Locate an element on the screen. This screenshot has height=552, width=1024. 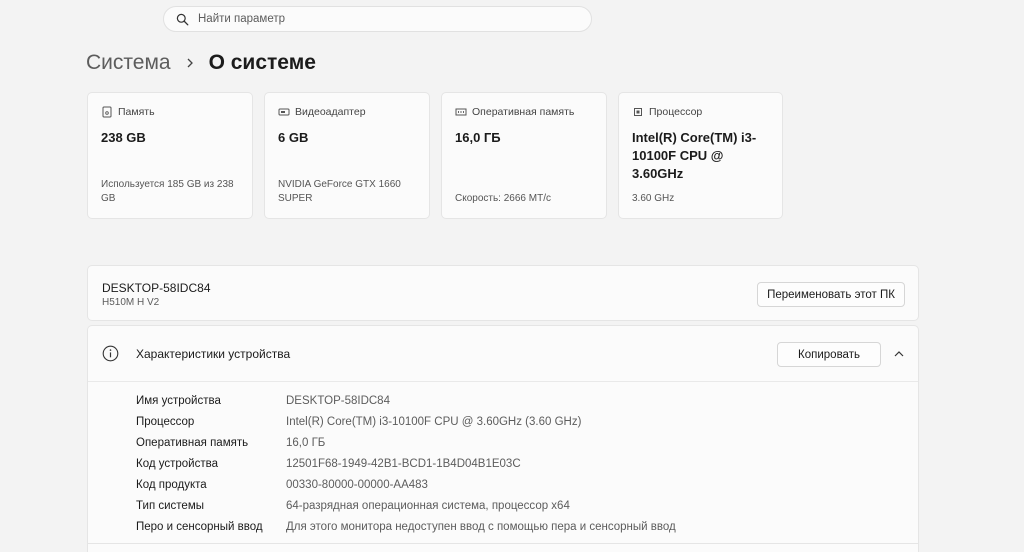
chevron-right-icon is located at coordinates (190, 63).